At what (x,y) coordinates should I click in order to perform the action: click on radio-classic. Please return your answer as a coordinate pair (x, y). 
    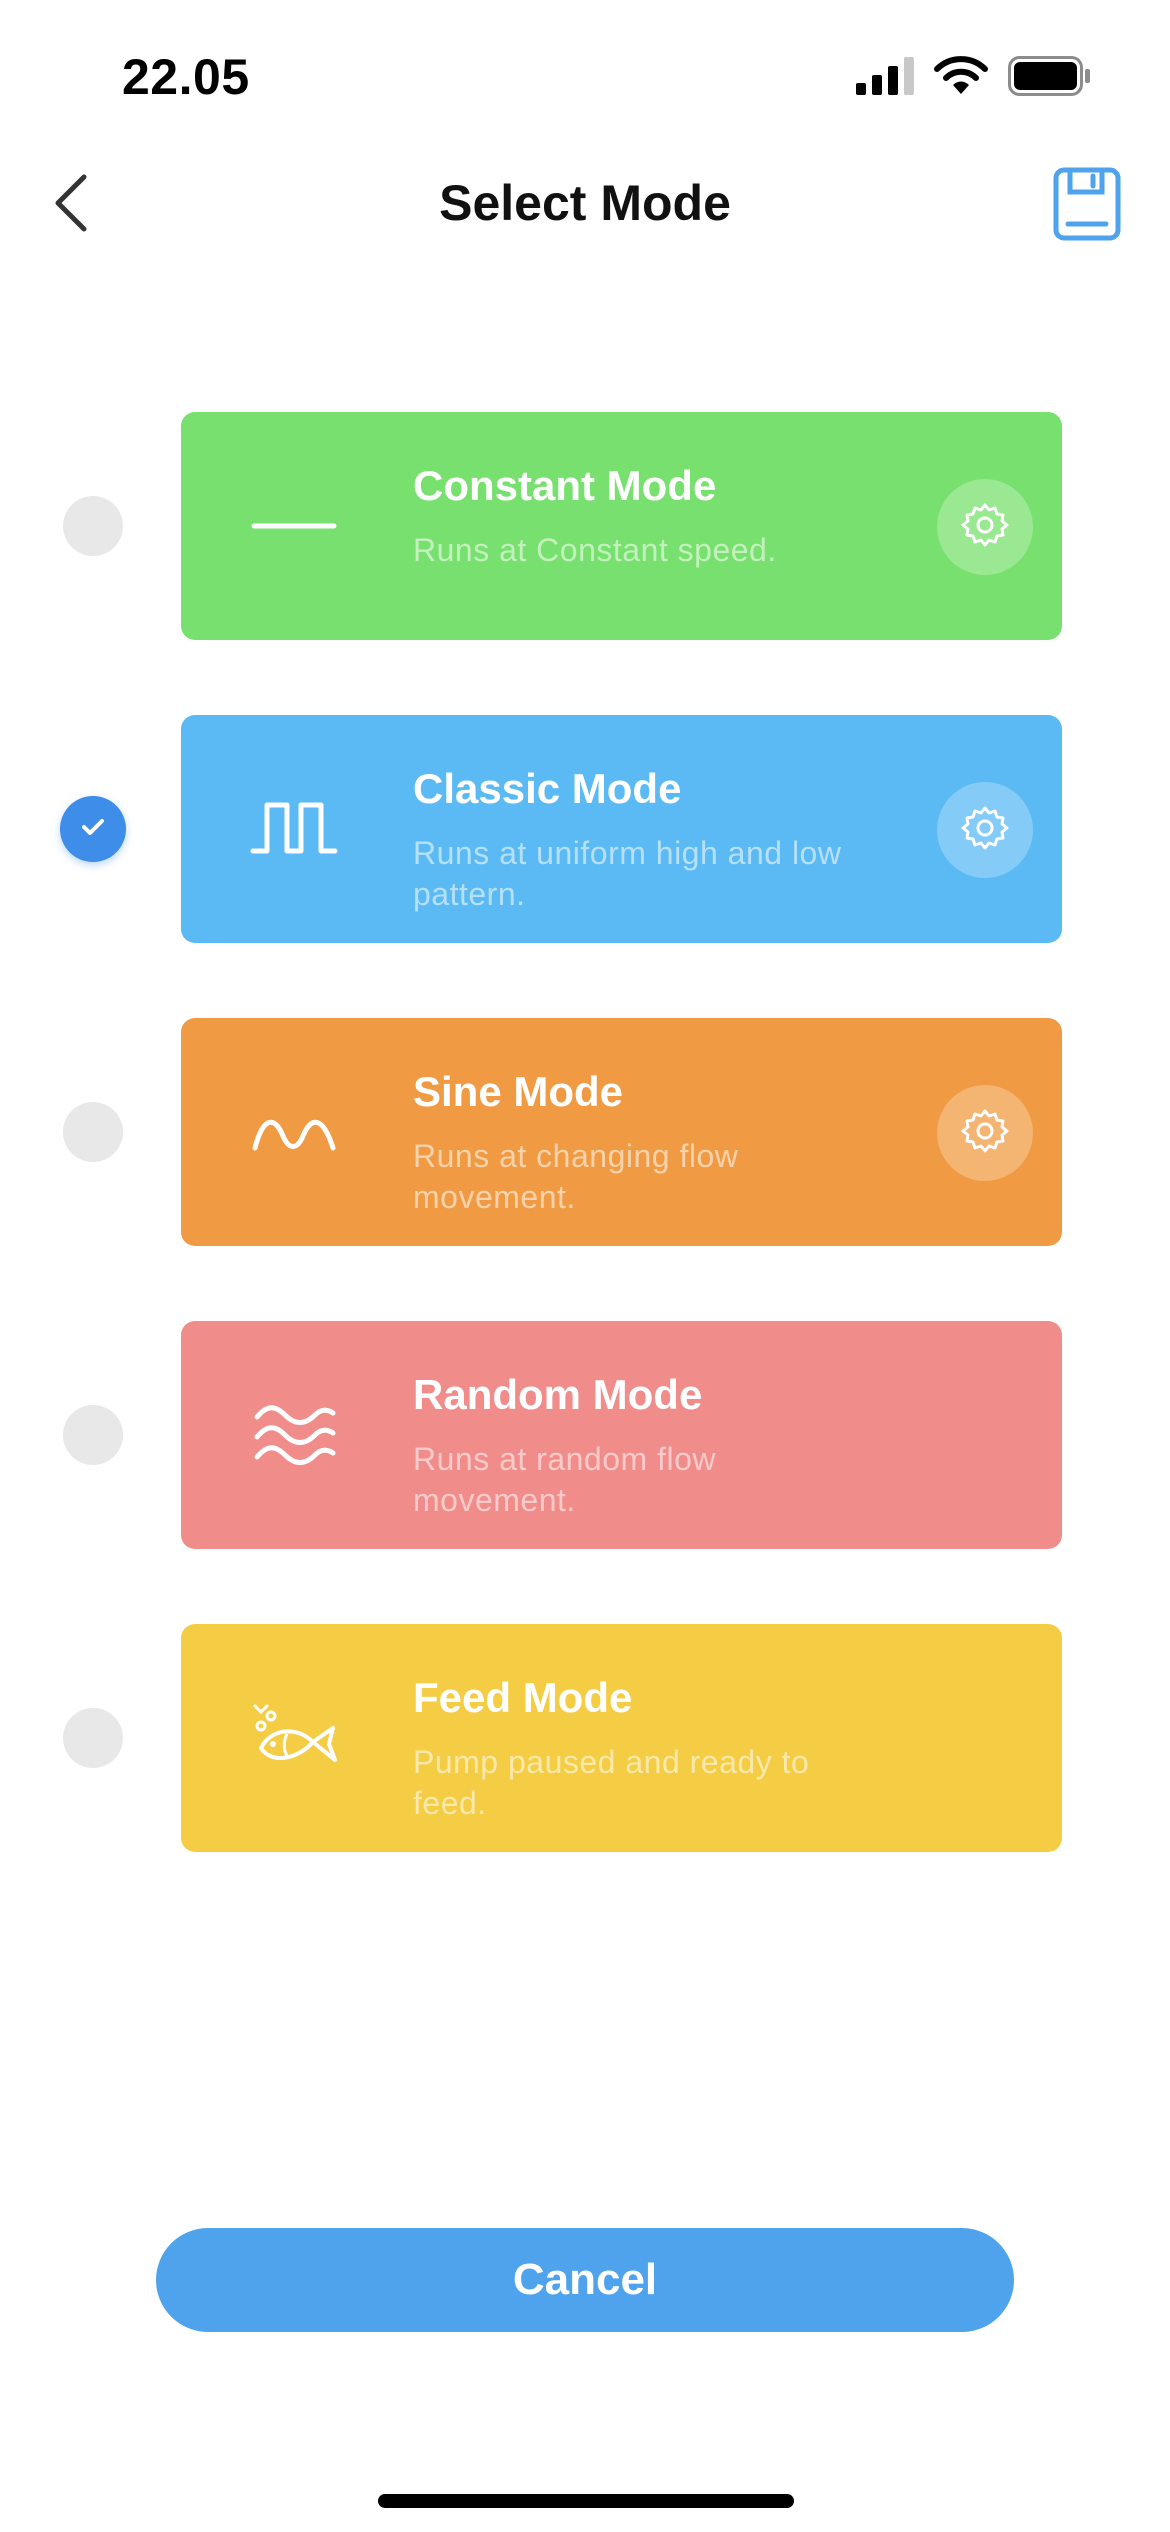
    Looking at the image, I should click on (93, 829).